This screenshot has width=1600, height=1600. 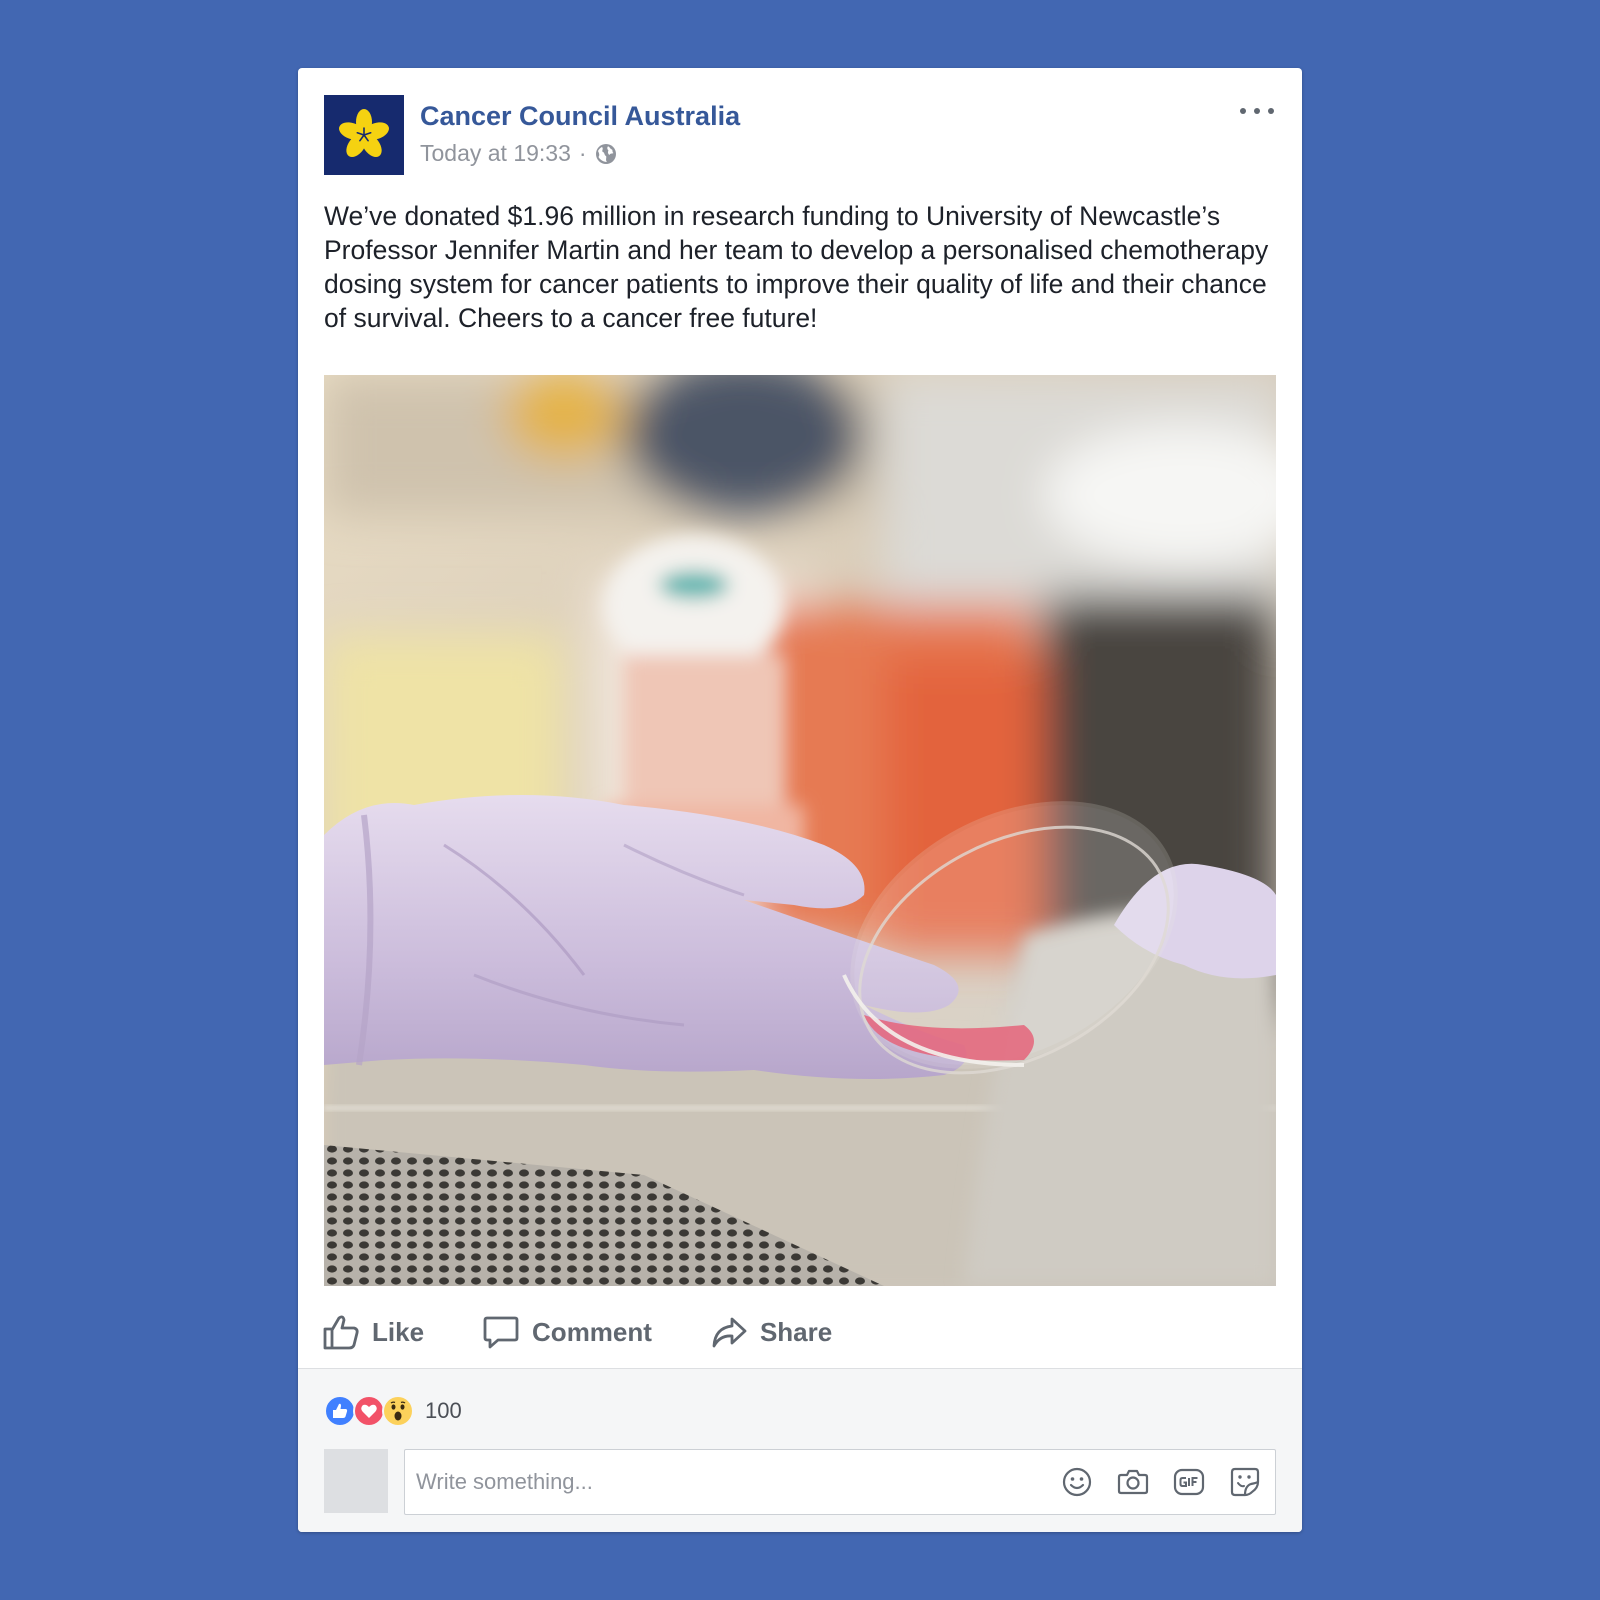 I want to click on comment-button: Comment, so click(x=567, y=1332).